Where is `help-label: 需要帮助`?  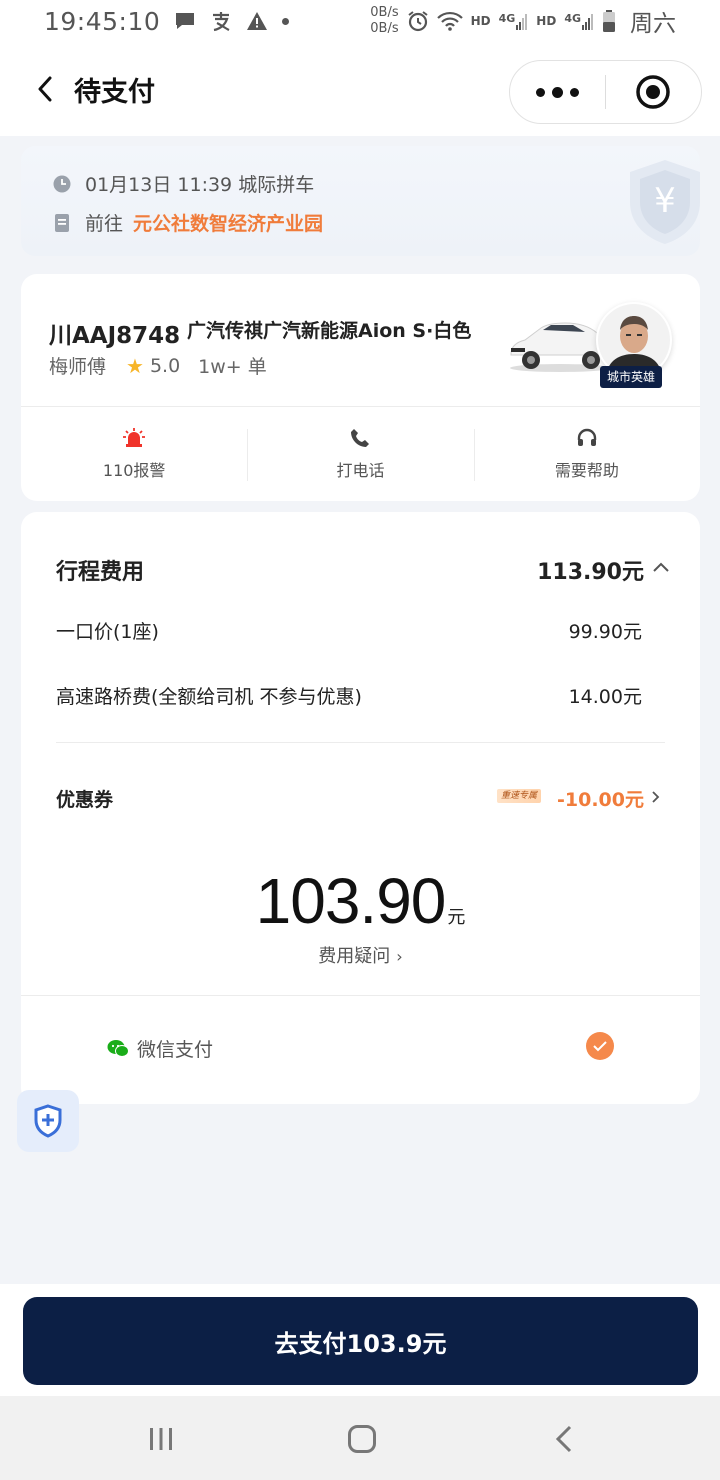 help-label: 需要帮助 is located at coordinates (586, 470).